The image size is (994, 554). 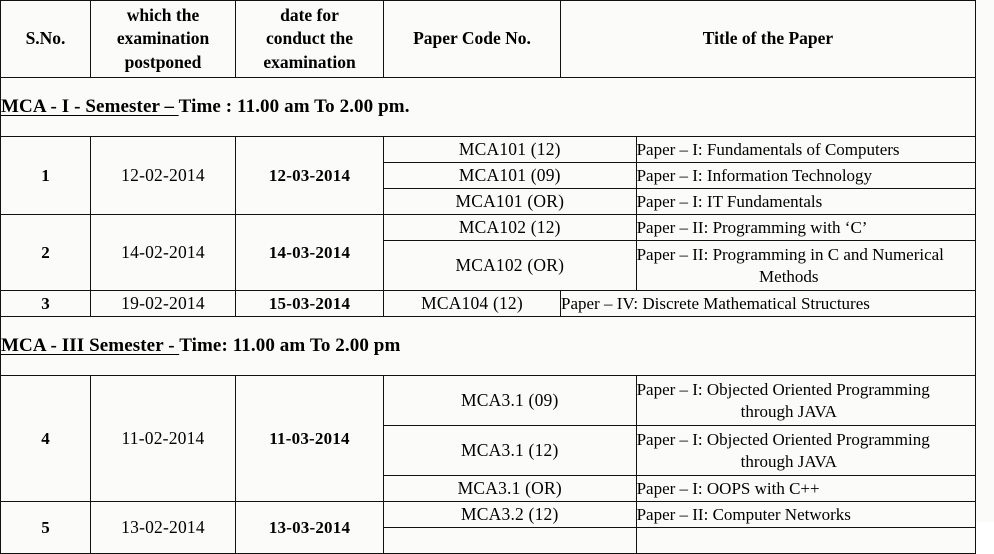 What do you see at coordinates (510, 175) in the screenshot?
I see `paper-code: MCA101 (09)` at bounding box center [510, 175].